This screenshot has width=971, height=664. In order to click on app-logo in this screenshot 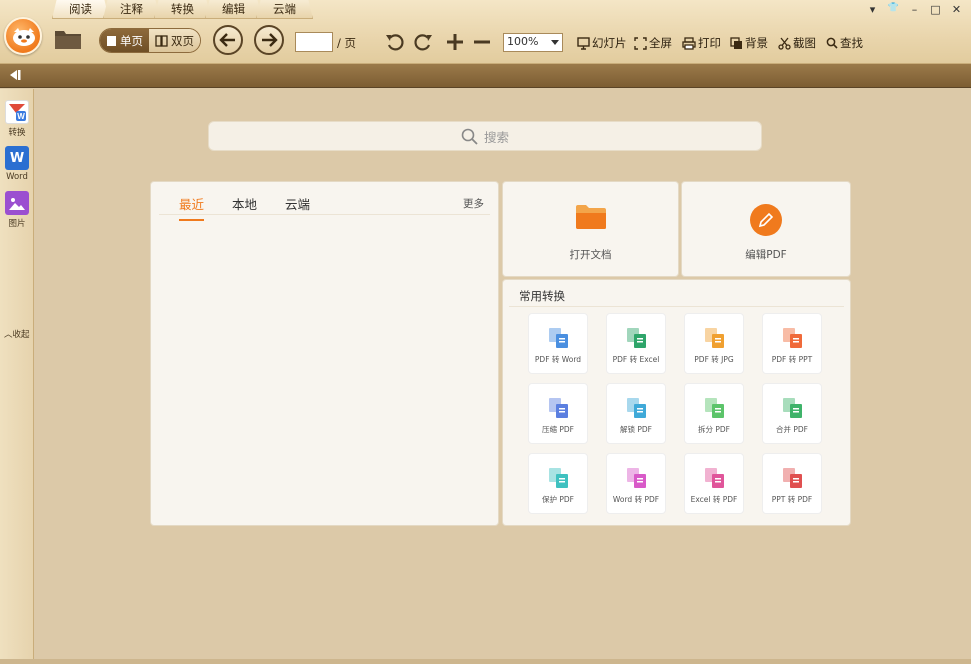, I will do `click(23, 36)`.